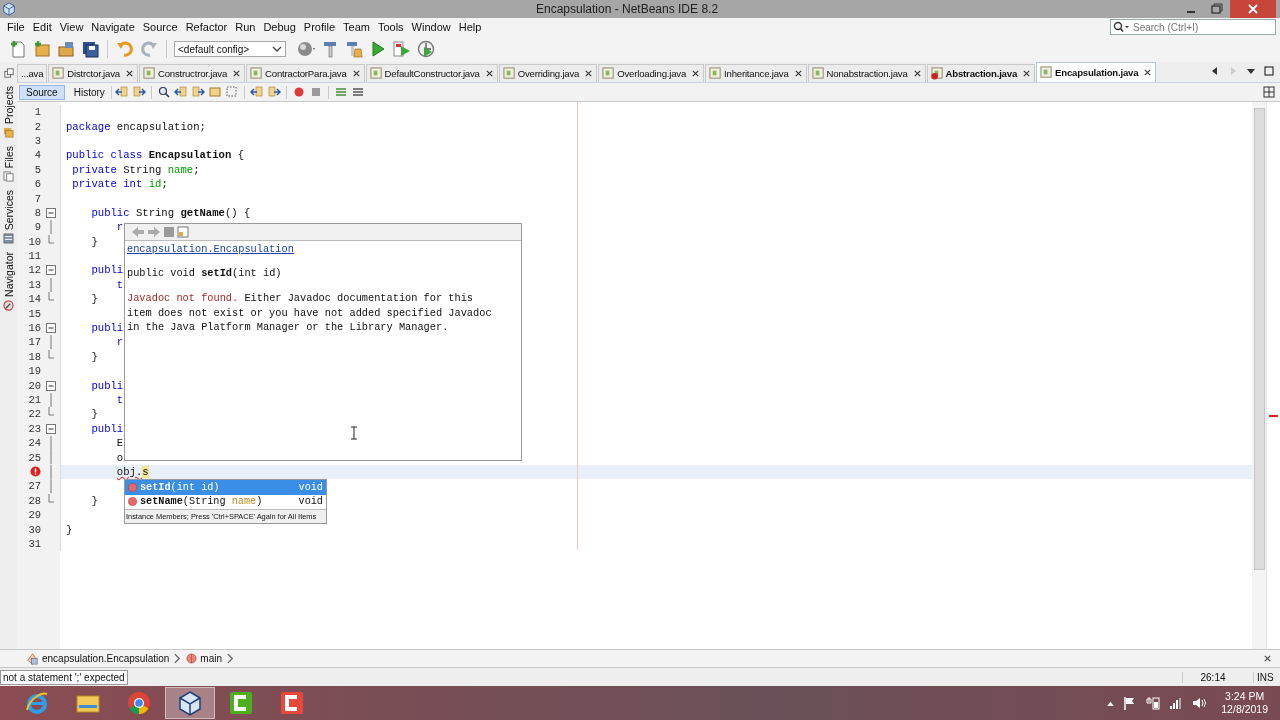  Describe the element at coordinates (256, 92) in the screenshot. I see `shift-left-icon` at that location.